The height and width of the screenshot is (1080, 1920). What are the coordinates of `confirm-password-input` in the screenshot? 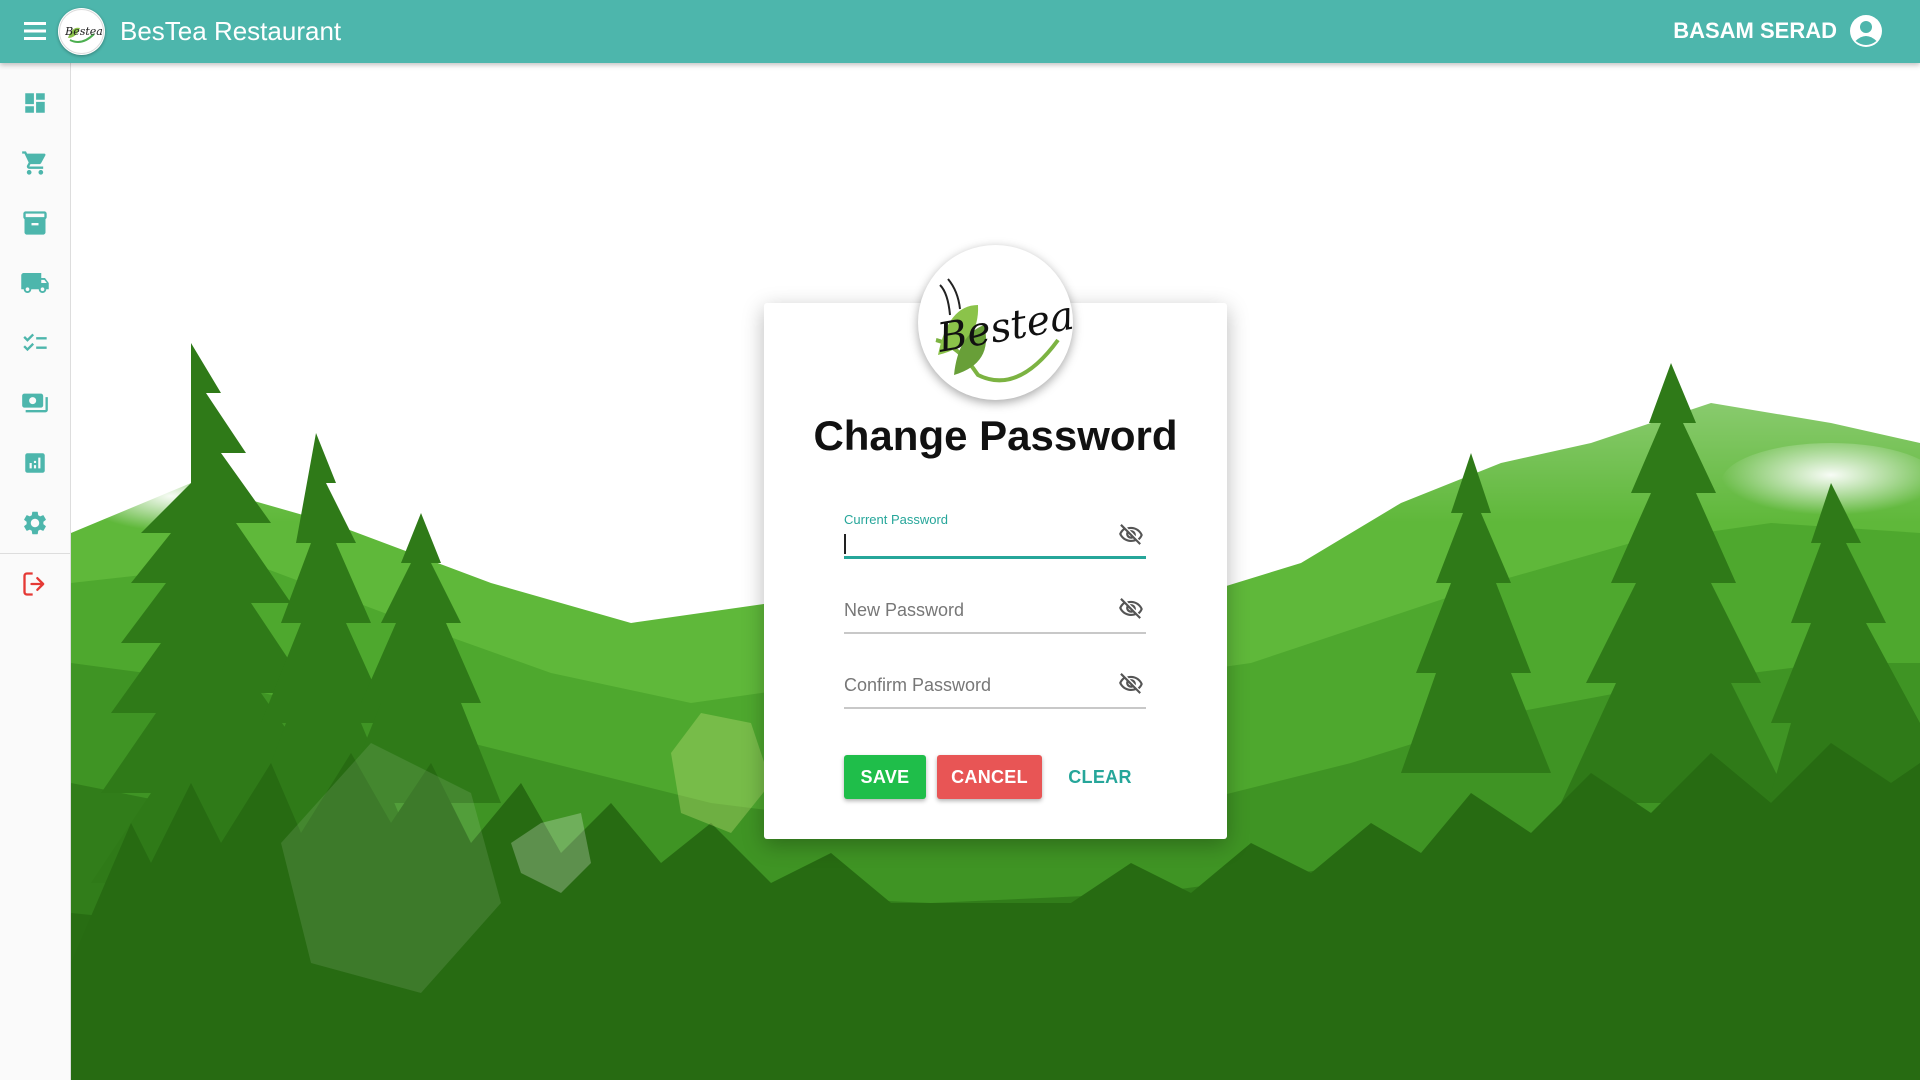 It's located at (974, 686).